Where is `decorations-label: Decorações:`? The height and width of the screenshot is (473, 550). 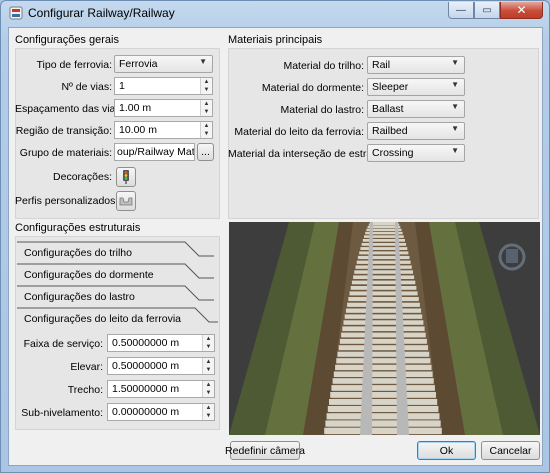 decorations-label: Decorações: is located at coordinates (82, 177).